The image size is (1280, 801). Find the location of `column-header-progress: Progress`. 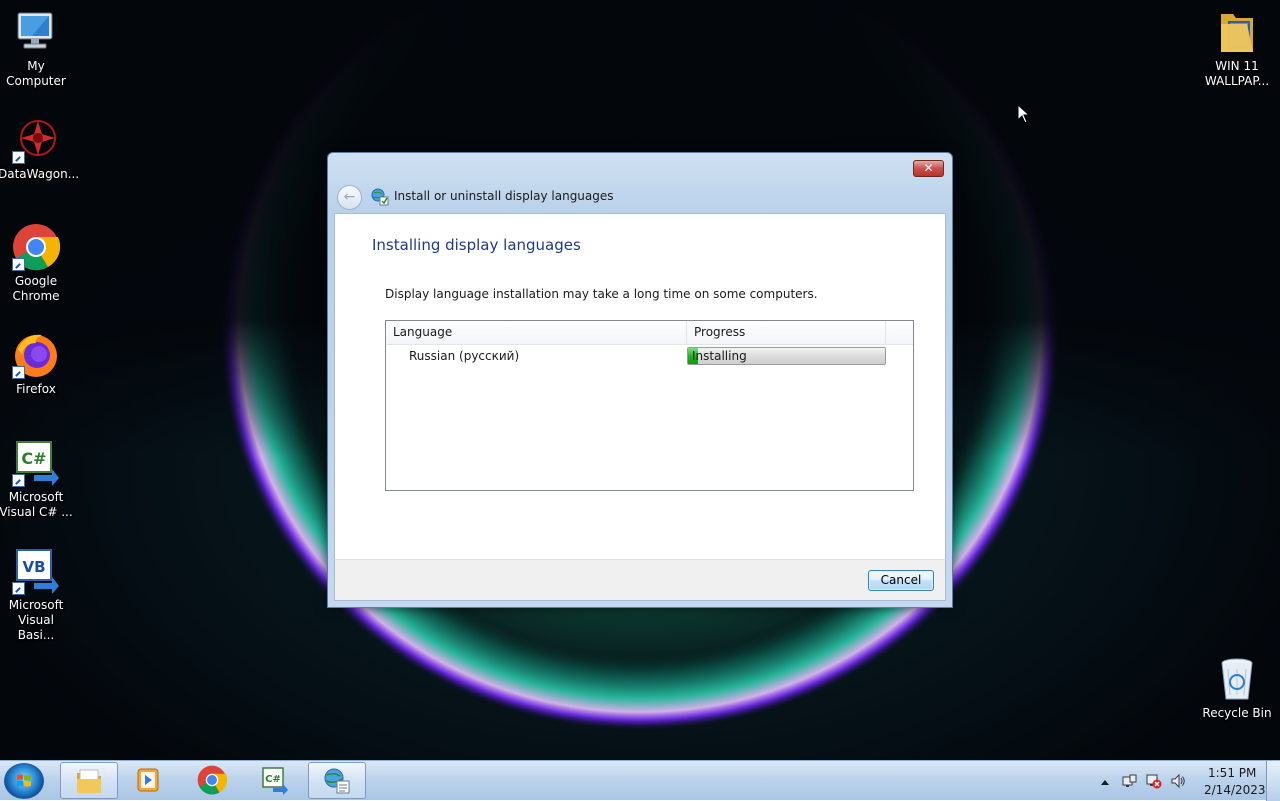

column-header-progress: Progress is located at coordinates (786, 332).